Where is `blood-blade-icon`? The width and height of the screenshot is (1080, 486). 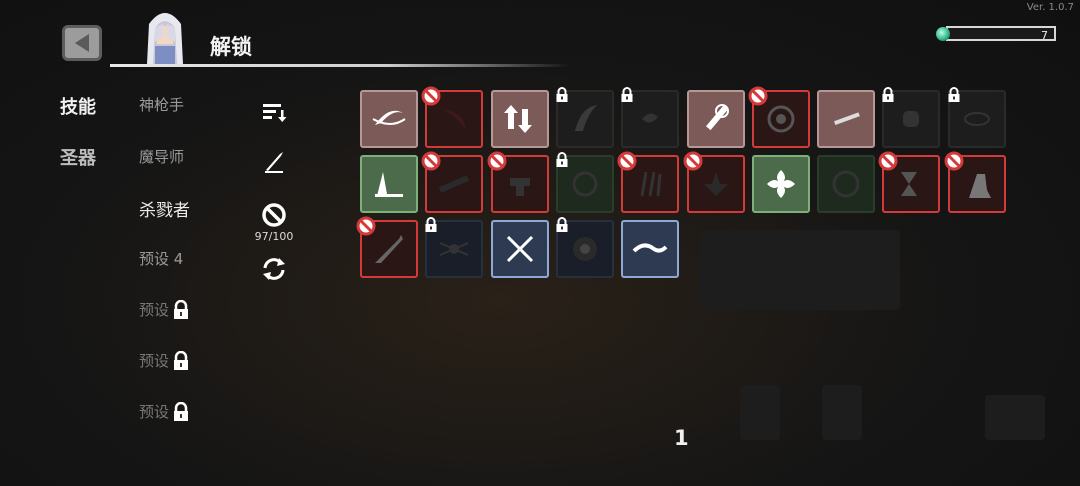 blood-blade-icon is located at coordinates (847, 118).